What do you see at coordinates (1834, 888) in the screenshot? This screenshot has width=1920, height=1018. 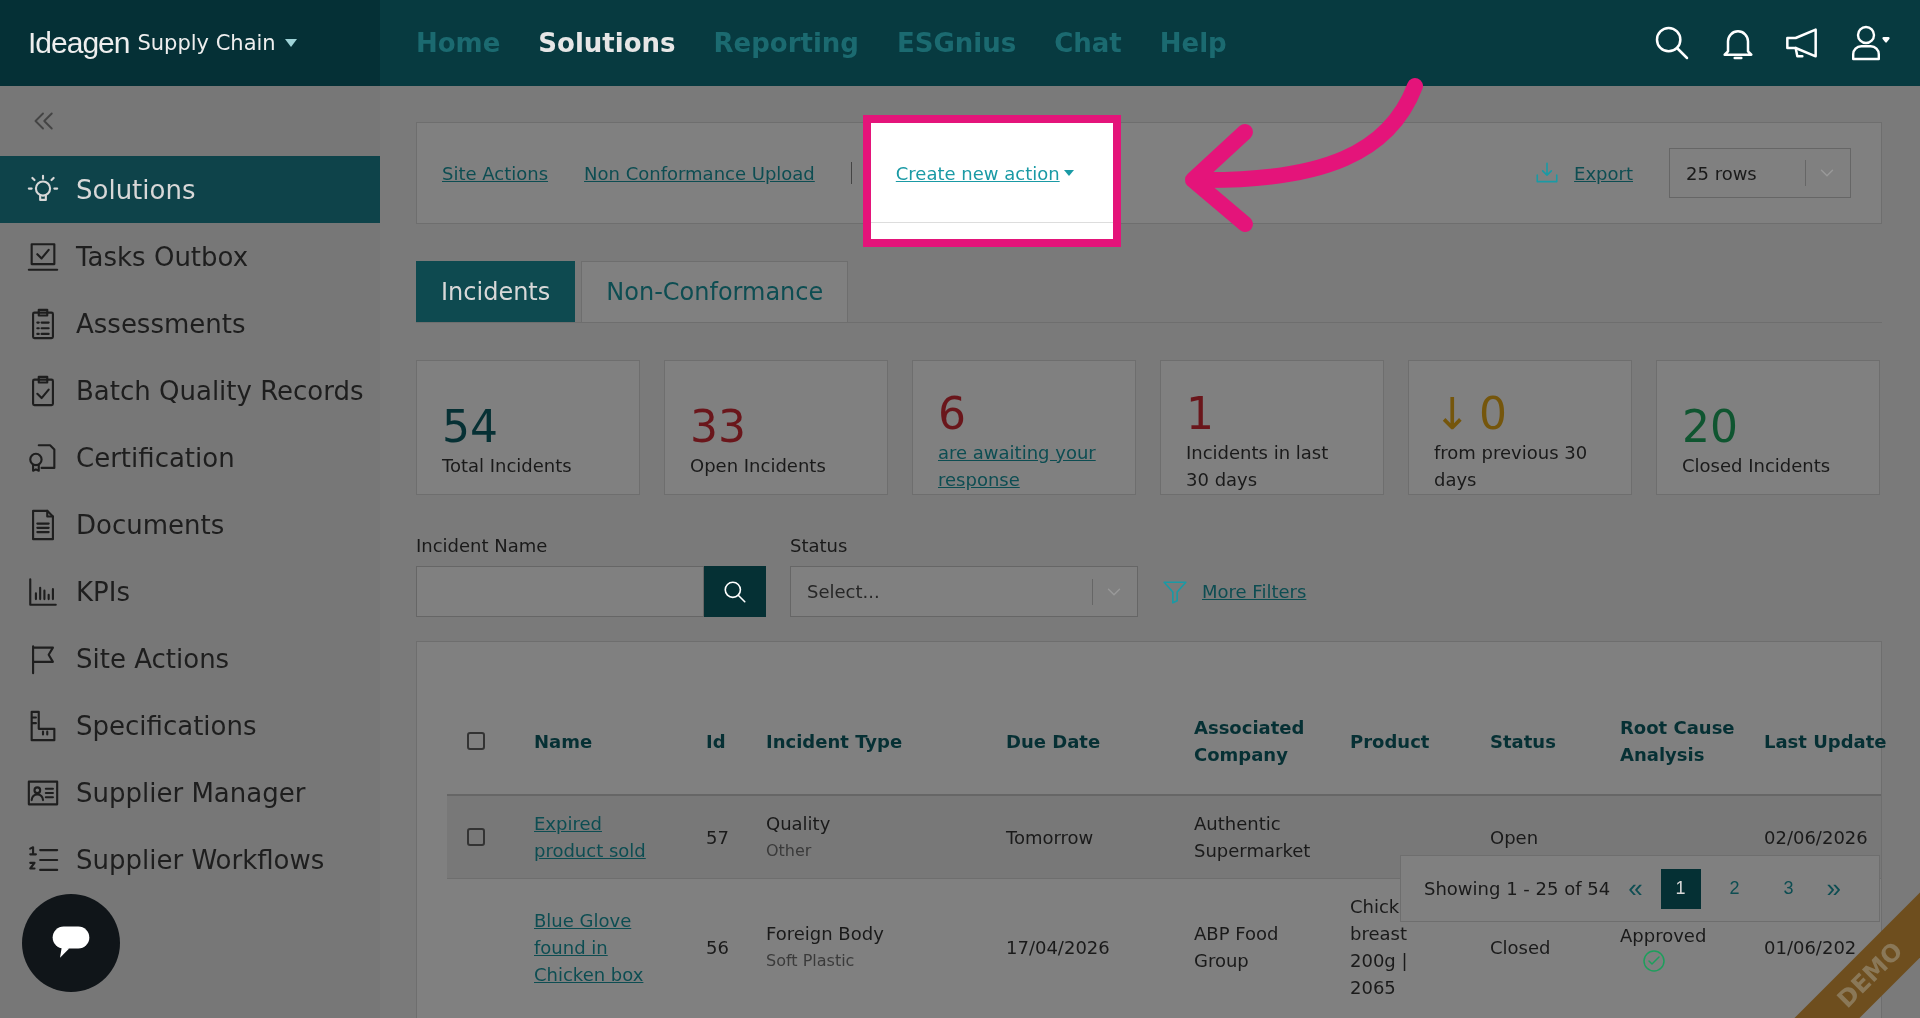 I see `last-page-button: »` at bounding box center [1834, 888].